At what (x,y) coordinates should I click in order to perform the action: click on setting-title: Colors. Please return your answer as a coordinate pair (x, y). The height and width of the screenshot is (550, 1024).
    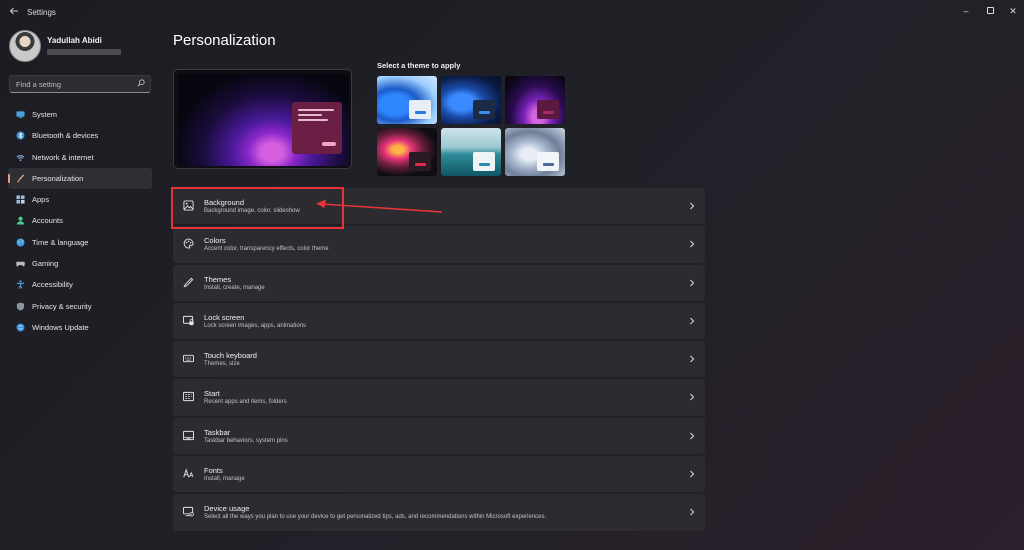
    Looking at the image, I should click on (215, 241).